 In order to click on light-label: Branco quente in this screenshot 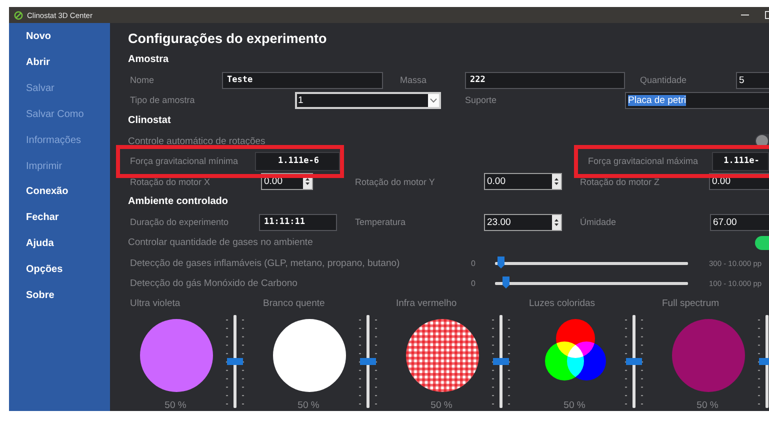, I will do `click(294, 304)`.